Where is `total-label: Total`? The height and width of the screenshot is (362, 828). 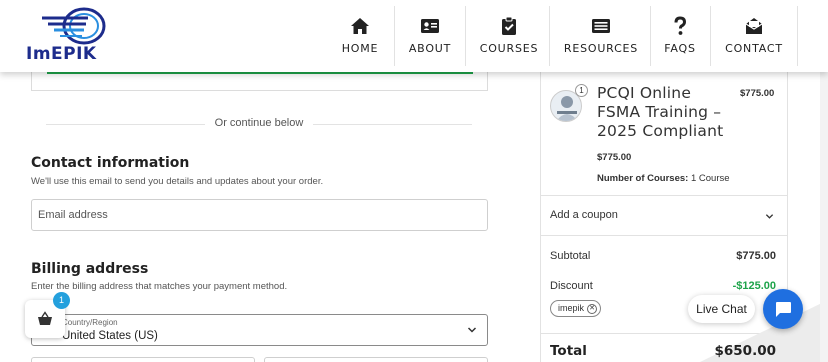
total-label: Total is located at coordinates (568, 351).